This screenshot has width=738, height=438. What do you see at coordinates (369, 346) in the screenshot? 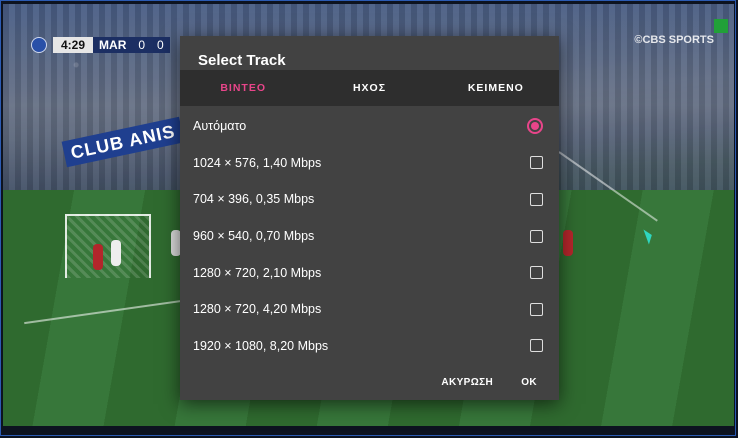
I see `track-option: 1920 × 1080, 8,20 Mbps` at bounding box center [369, 346].